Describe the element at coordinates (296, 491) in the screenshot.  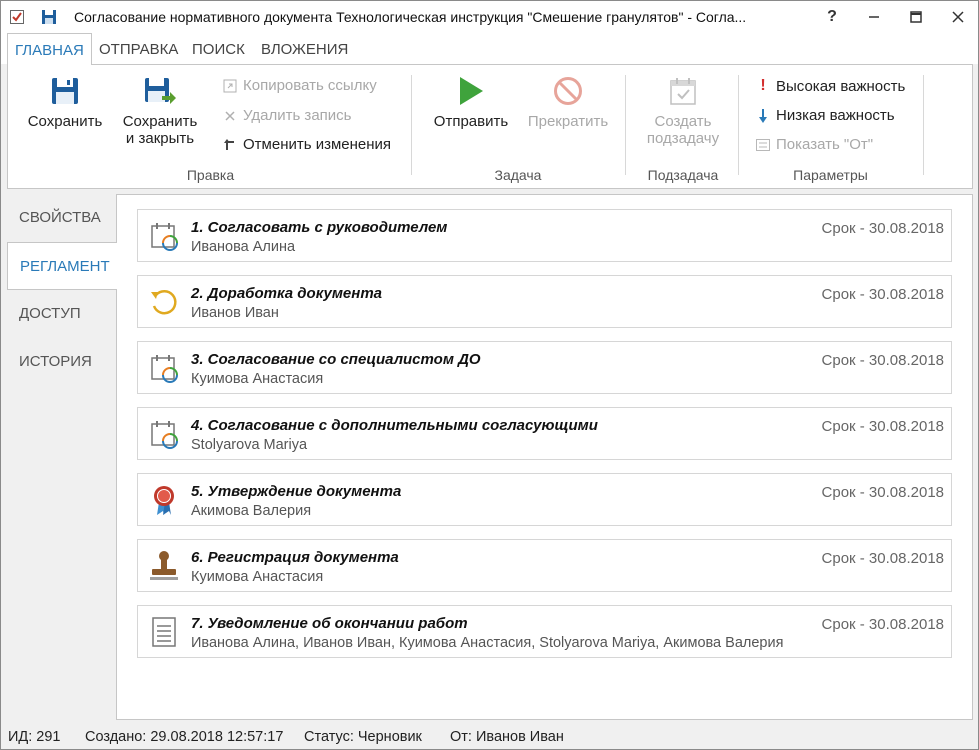
I see `step-title: 5. Утверждение документа` at that location.